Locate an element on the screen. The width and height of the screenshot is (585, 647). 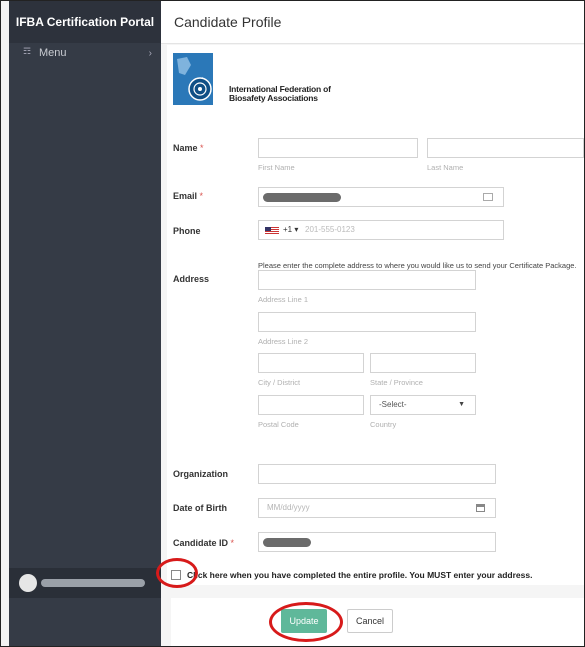
country-select-value: -Select- is located at coordinates (393, 404).